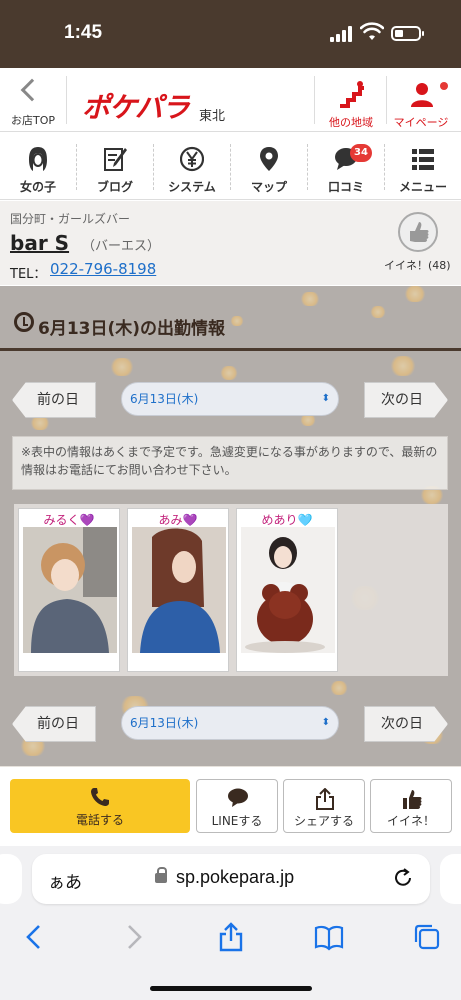 The image size is (461, 1000). Describe the element at coordinates (65, 880) in the screenshot. I see `reader-aa-button: ぁあ` at that location.